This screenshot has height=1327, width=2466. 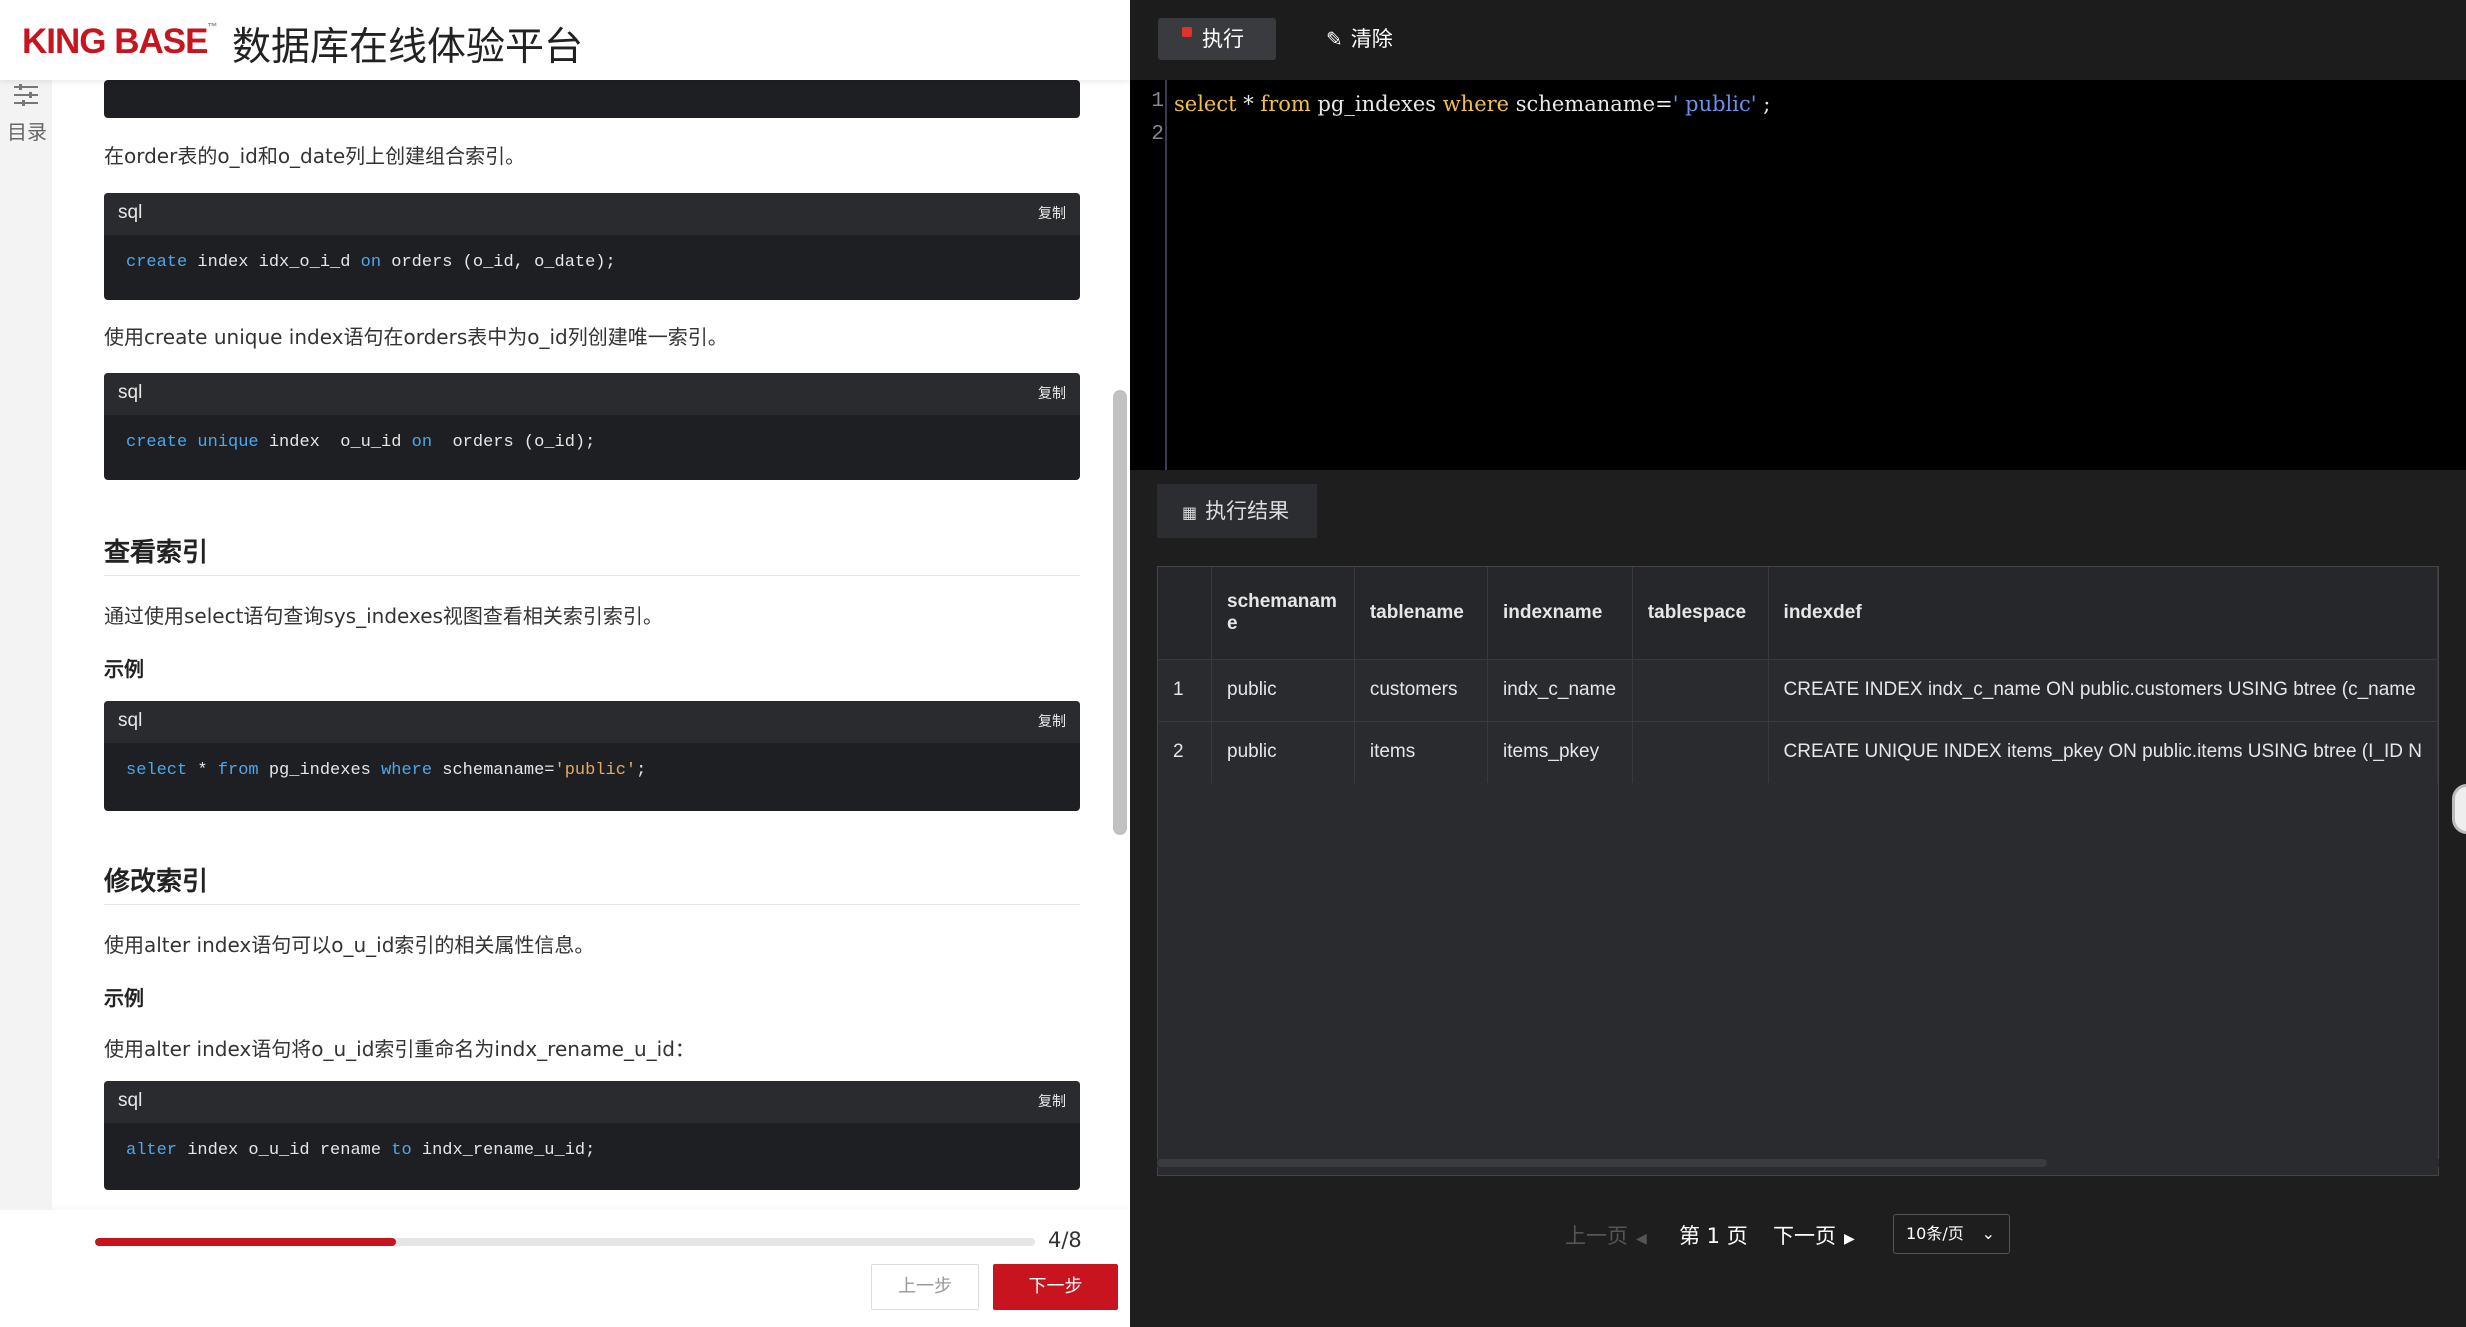 What do you see at coordinates (1641, 1239) in the screenshot?
I see `caret-left-icon: ◀` at bounding box center [1641, 1239].